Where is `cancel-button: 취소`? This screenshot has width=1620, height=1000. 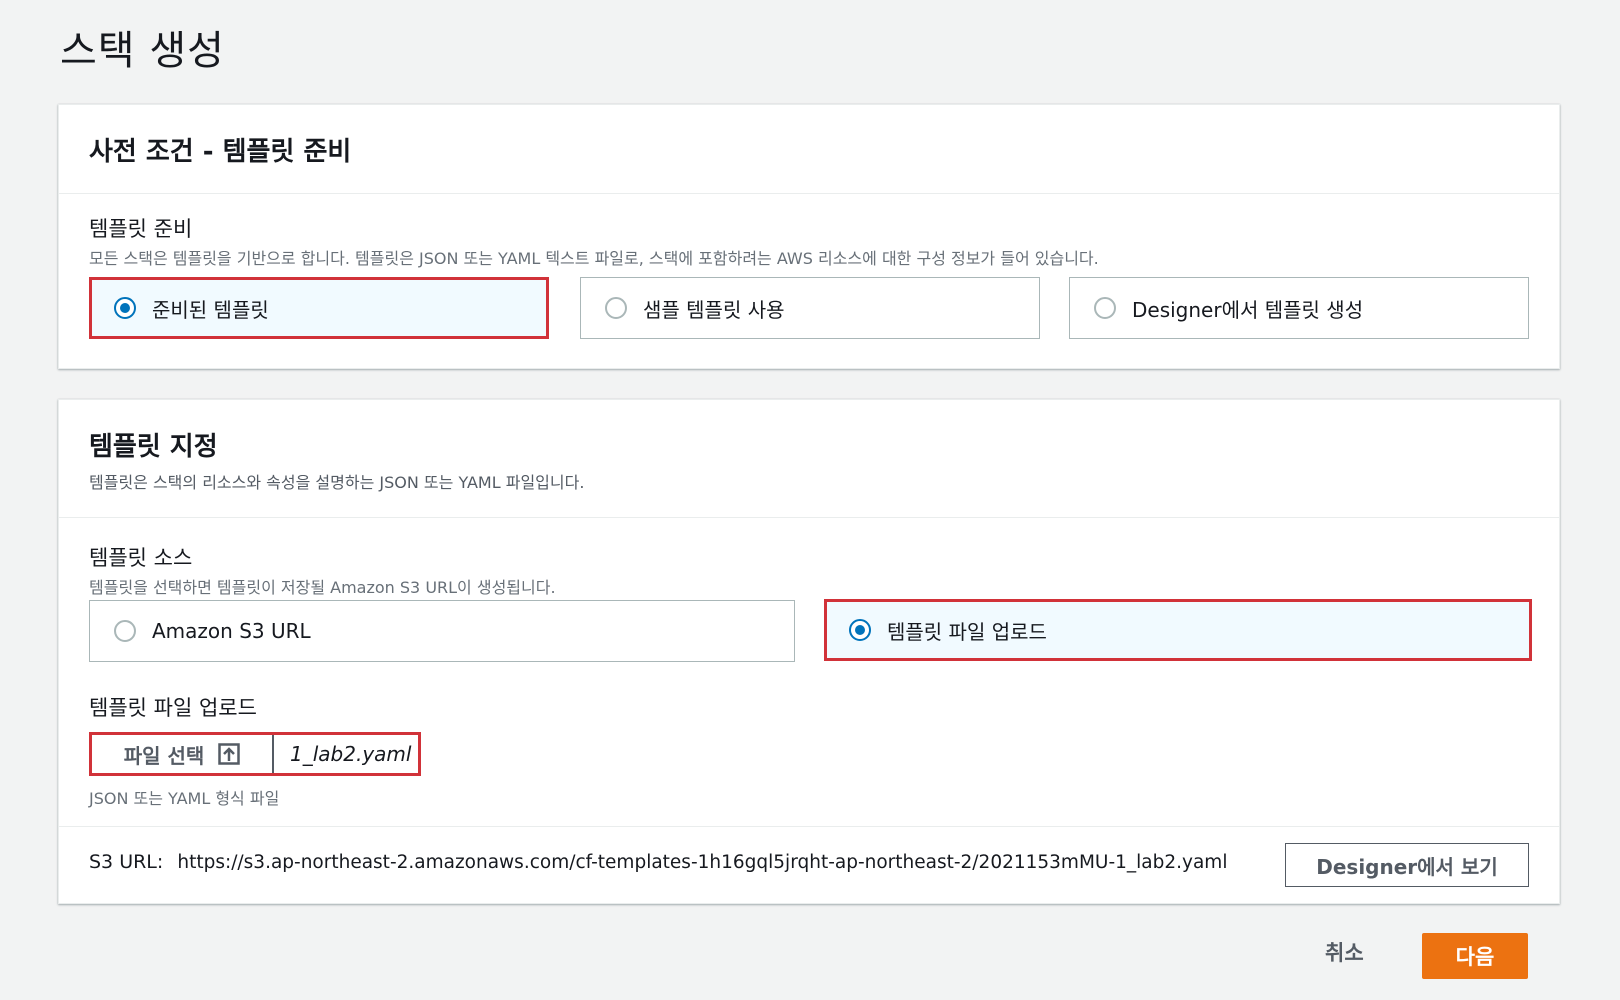 cancel-button: 취소 is located at coordinates (1344, 952).